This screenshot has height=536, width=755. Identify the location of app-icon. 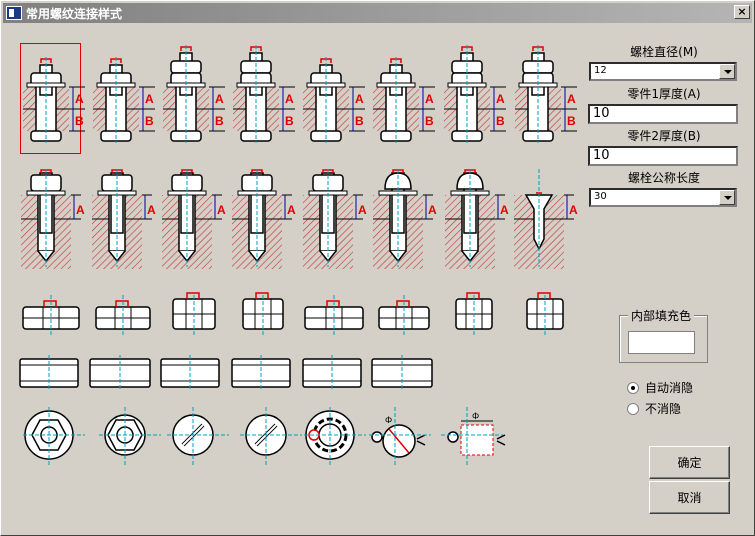
(14, 13).